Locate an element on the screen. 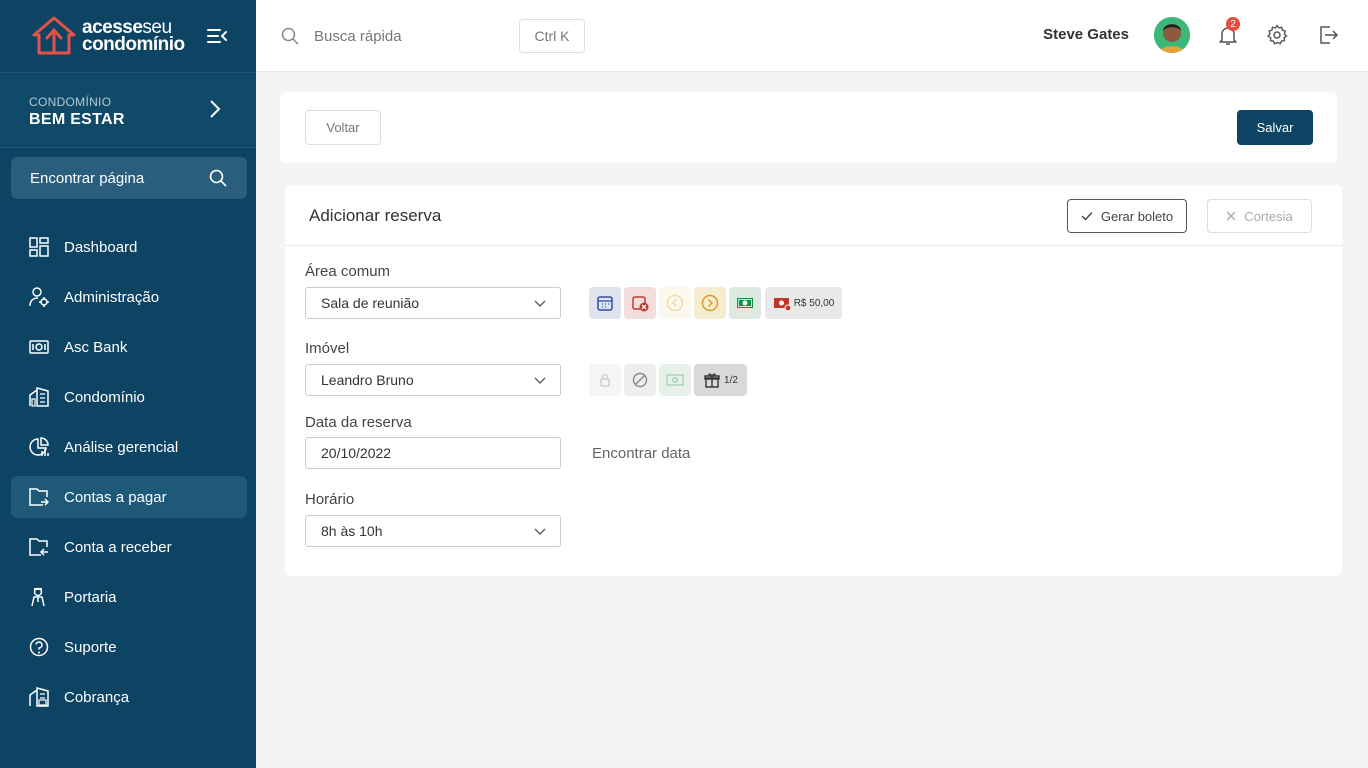 This screenshot has width=1368, height=768. price-chip: R$ 50,00 is located at coordinates (803, 303).